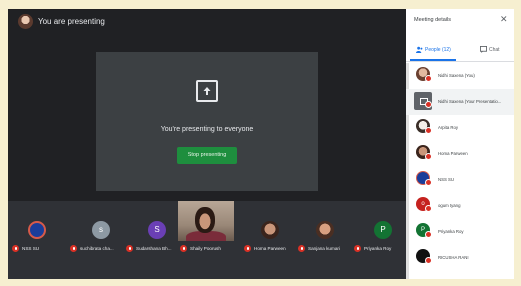 The height and width of the screenshot is (286, 521). What do you see at coordinates (205, 248) in the screenshot?
I see `participant-name: Shaily Poorush` at bounding box center [205, 248].